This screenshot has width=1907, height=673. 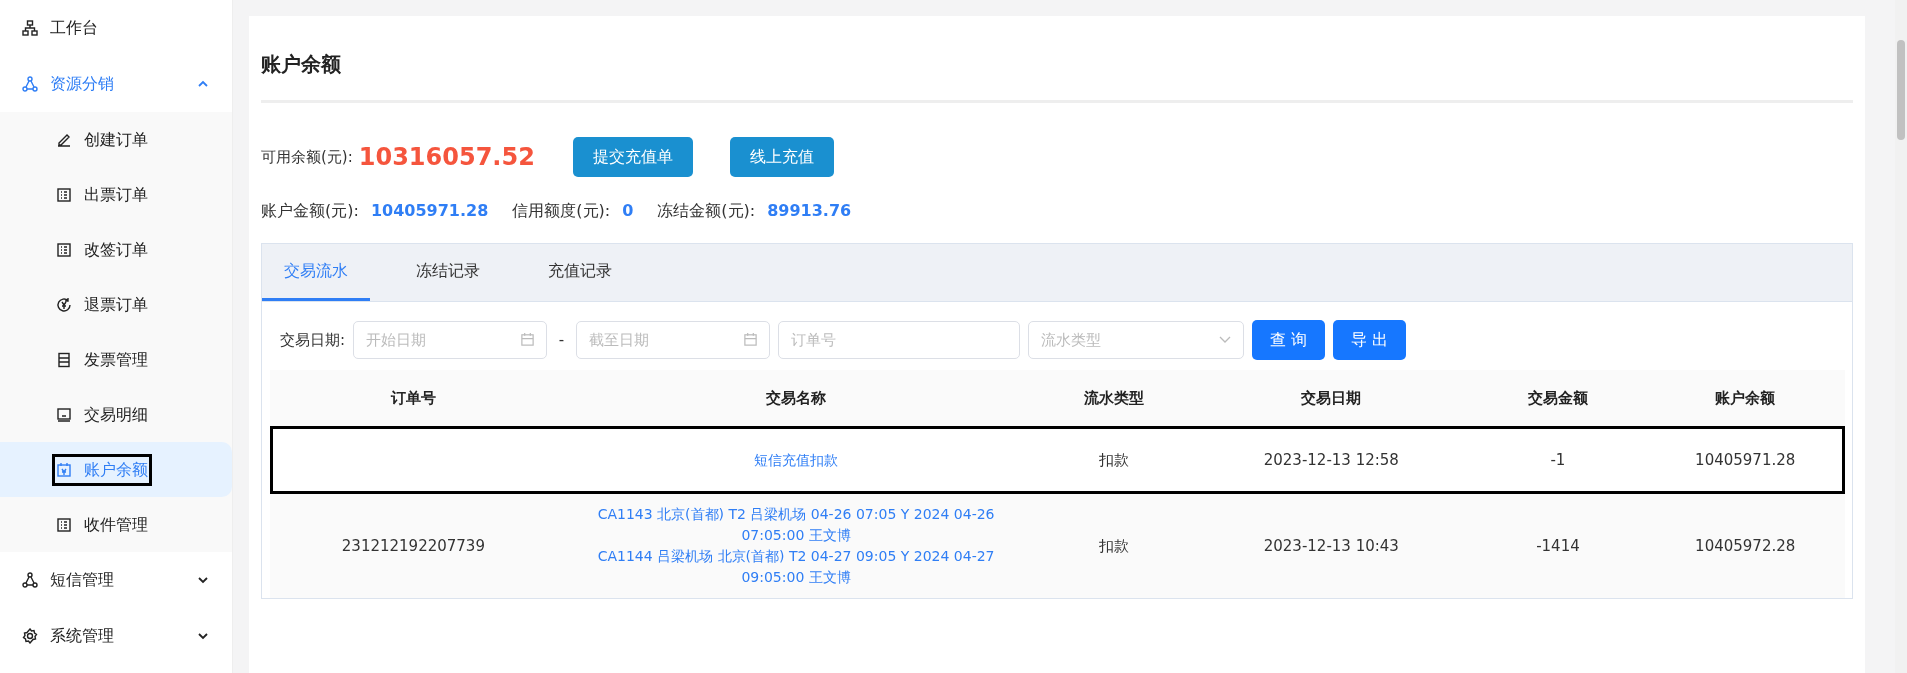 I want to click on column-header: 流水类型, so click(x=1113, y=398).